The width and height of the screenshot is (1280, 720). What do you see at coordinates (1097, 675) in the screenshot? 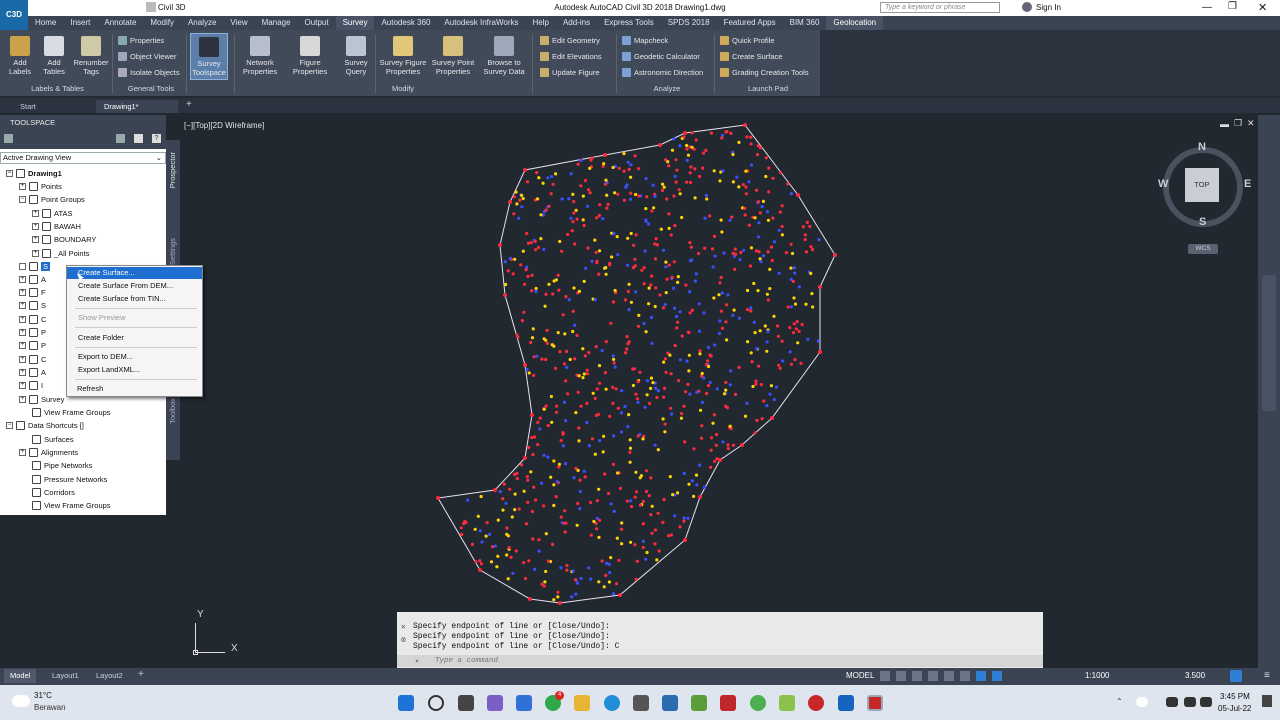
I see `annotation-scale: 1:1000` at bounding box center [1097, 675].